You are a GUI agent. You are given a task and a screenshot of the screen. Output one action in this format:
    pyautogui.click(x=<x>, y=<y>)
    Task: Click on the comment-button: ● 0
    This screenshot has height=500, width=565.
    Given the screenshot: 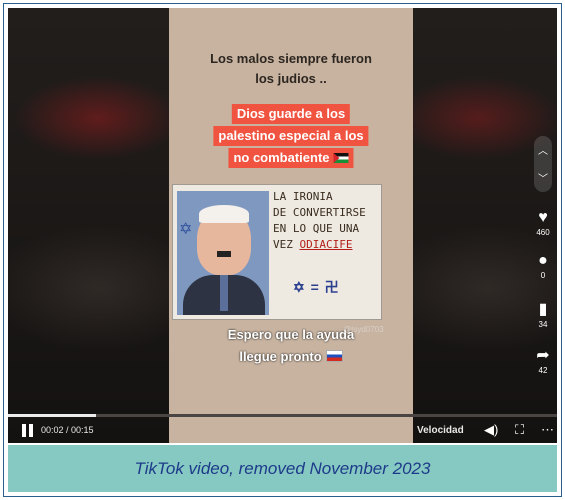 What is the action you would take?
    pyautogui.click(x=543, y=266)
    